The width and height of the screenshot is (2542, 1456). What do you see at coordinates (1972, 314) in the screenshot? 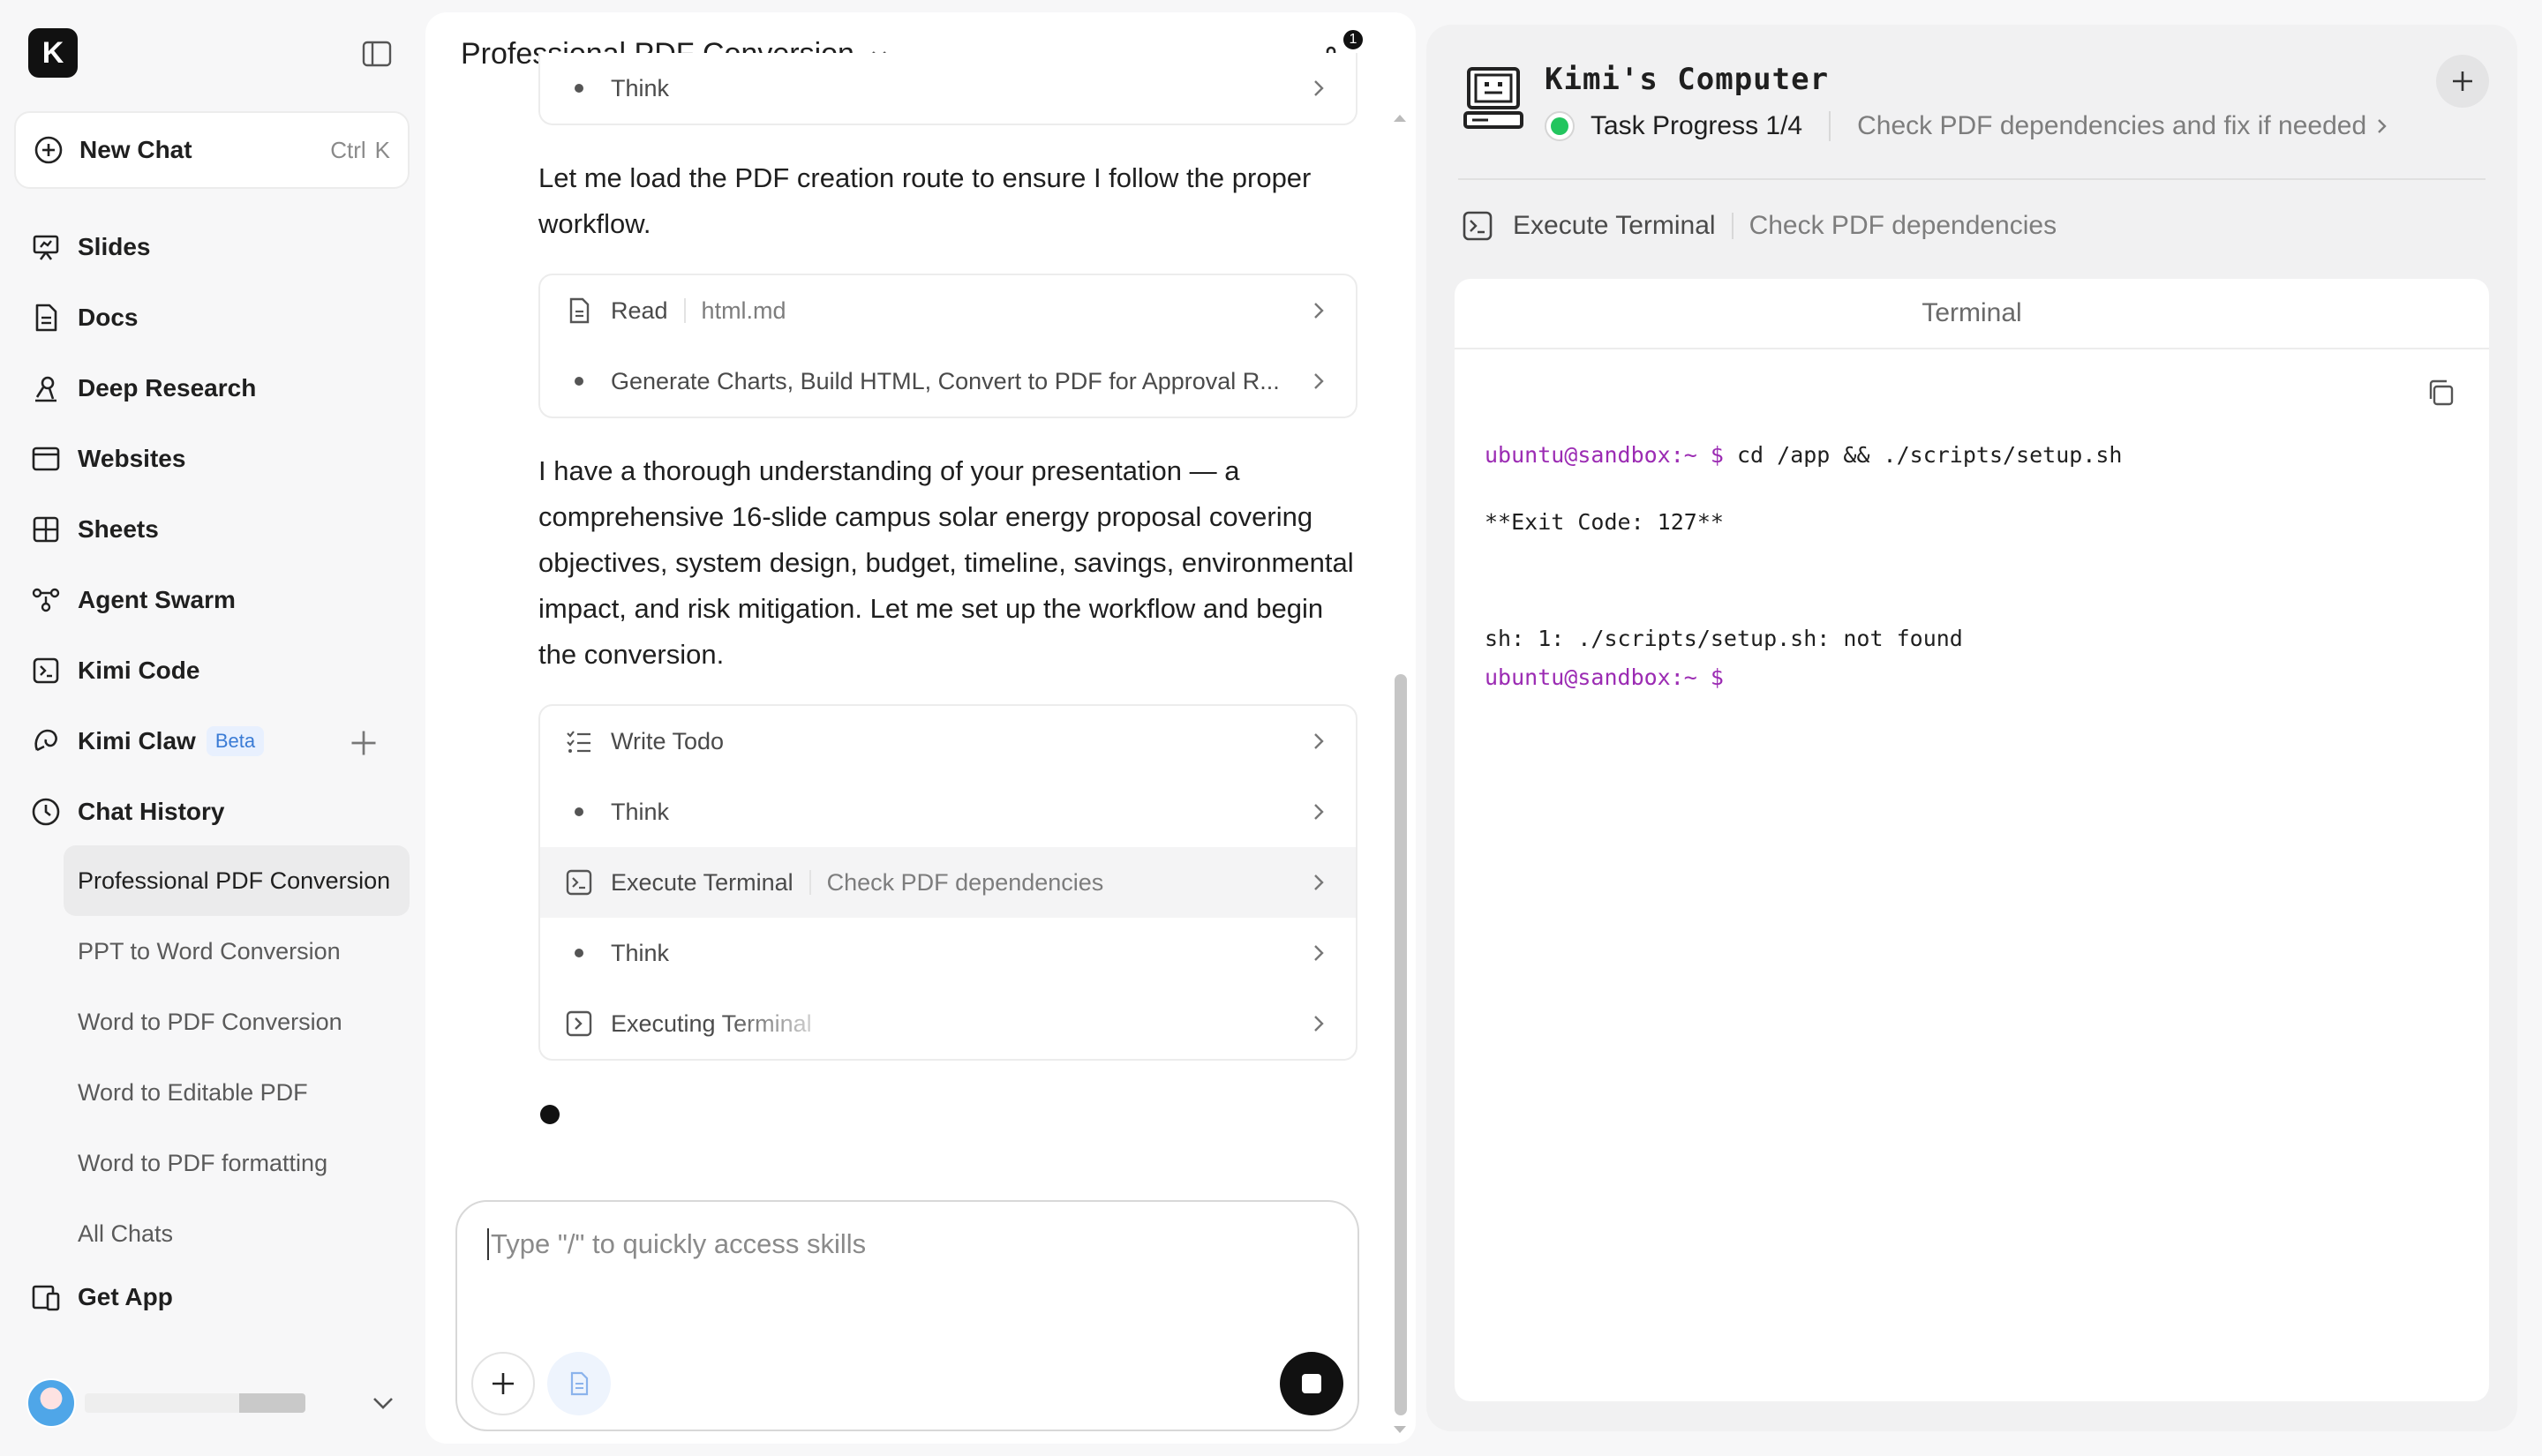
I see `terminal-header: Terminal` at bounding box center [1972, 314].